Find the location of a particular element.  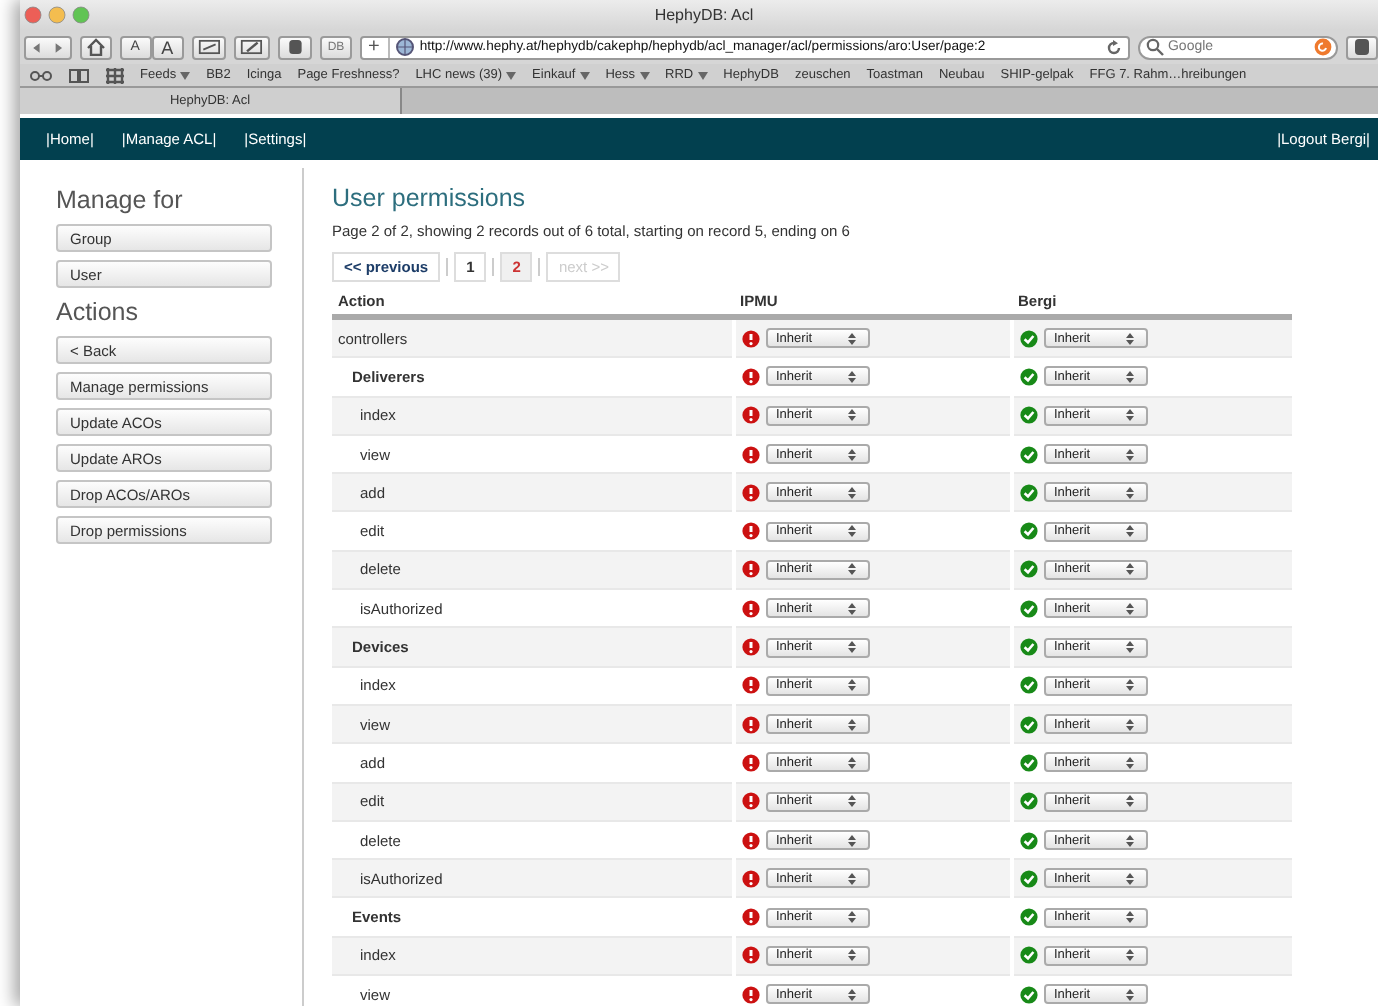

window-title: HephyDB: Acl is located at coordinates (704, 15).